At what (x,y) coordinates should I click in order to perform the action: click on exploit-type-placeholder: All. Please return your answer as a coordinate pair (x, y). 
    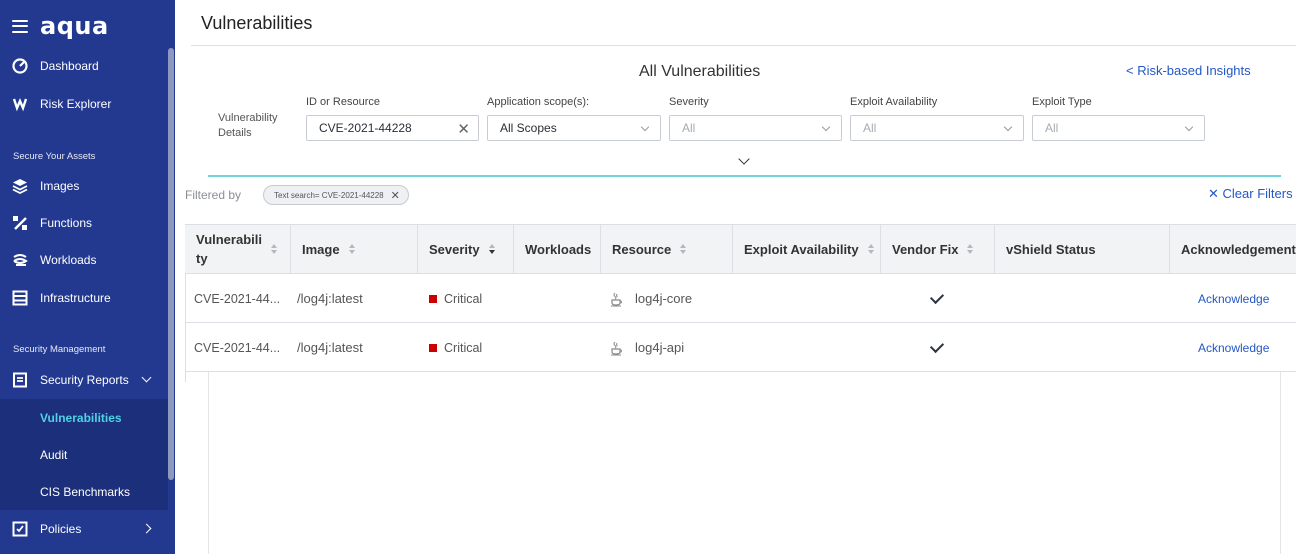
    Looking at the image, I should click on (1052, 128).